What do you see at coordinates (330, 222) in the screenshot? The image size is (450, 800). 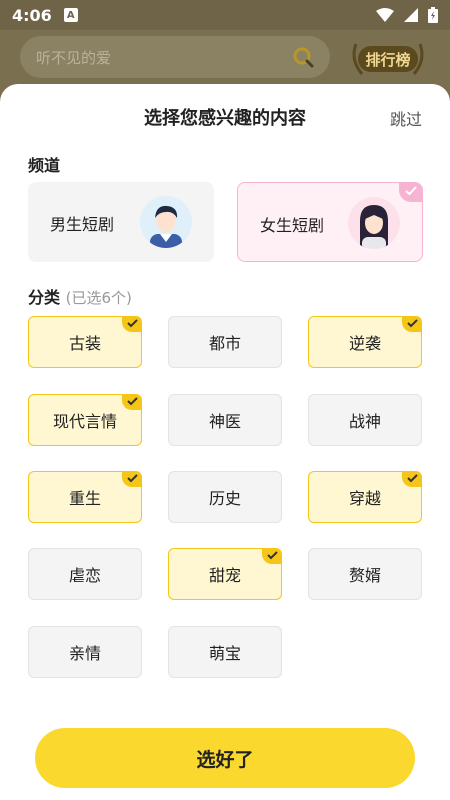 I see `channel-card-female: 女生短剧` at bounding box center [330, 222].